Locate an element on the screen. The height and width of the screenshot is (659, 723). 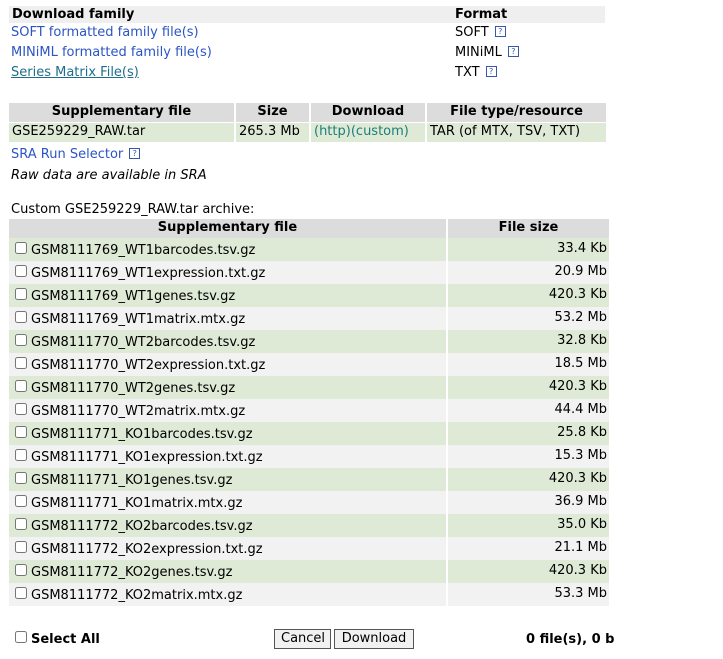
header-download: Download is located at coordinates (368, 112).